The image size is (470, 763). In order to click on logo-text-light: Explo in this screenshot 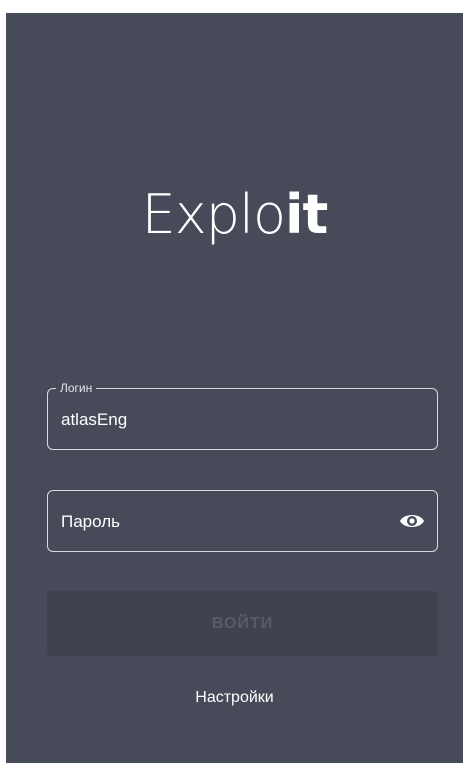, I will do `click(213, 214)`.